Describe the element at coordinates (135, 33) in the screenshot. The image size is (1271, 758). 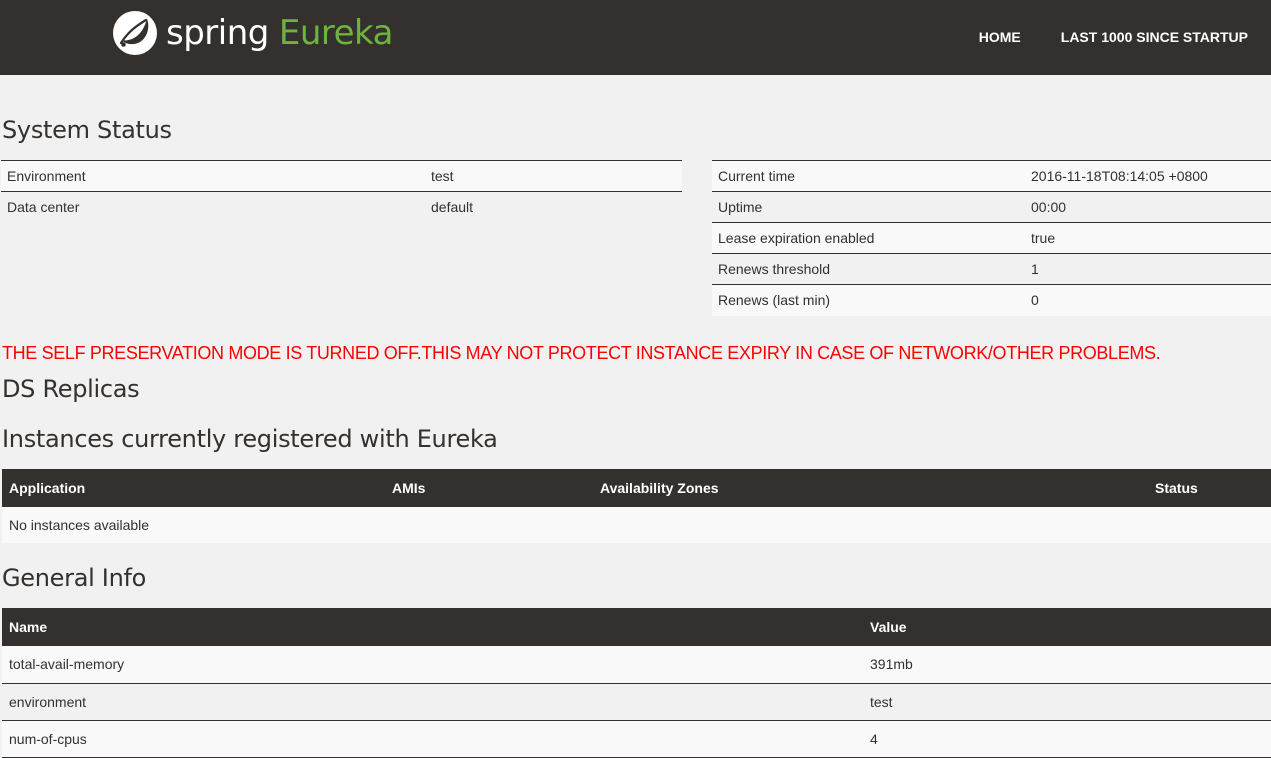
I see `spring-leaf-icon` at that location.